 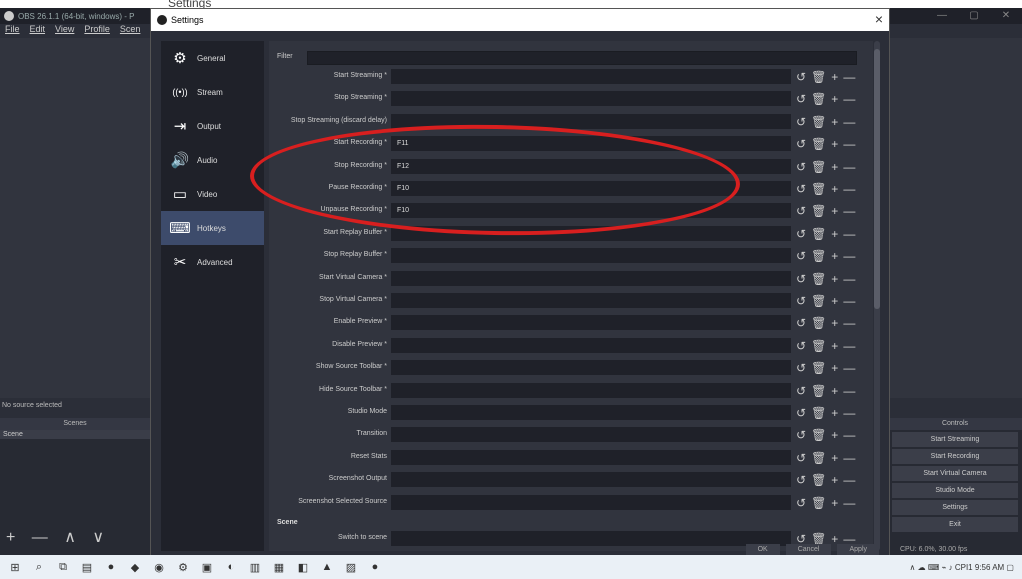 I want to click on ok-button: OK, so click(x=762, y=549).